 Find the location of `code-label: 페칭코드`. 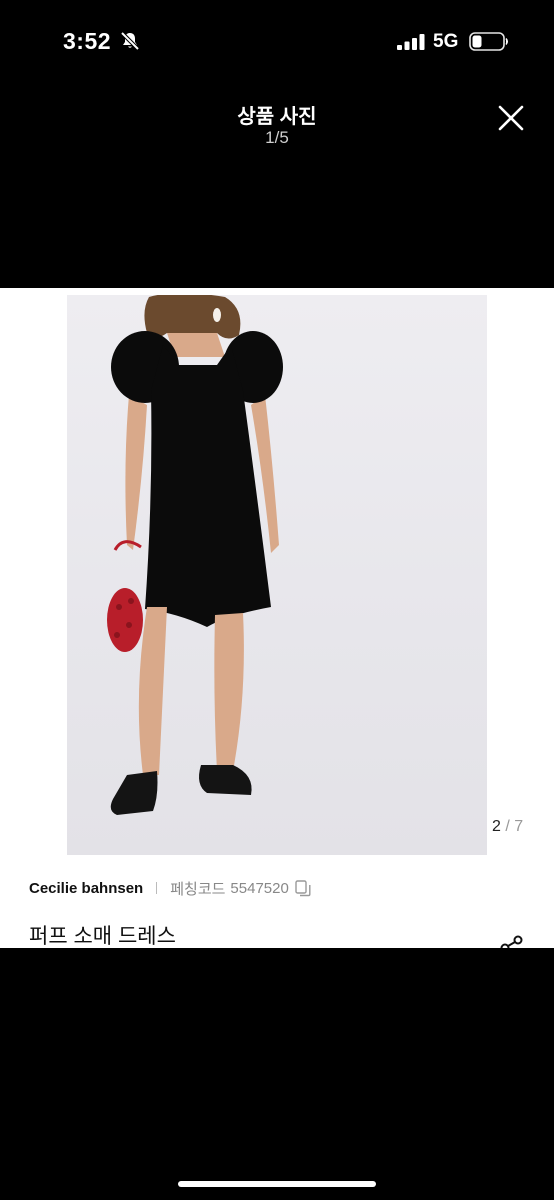

code-label: 페칭코드 is located at coordinates (198, 889).